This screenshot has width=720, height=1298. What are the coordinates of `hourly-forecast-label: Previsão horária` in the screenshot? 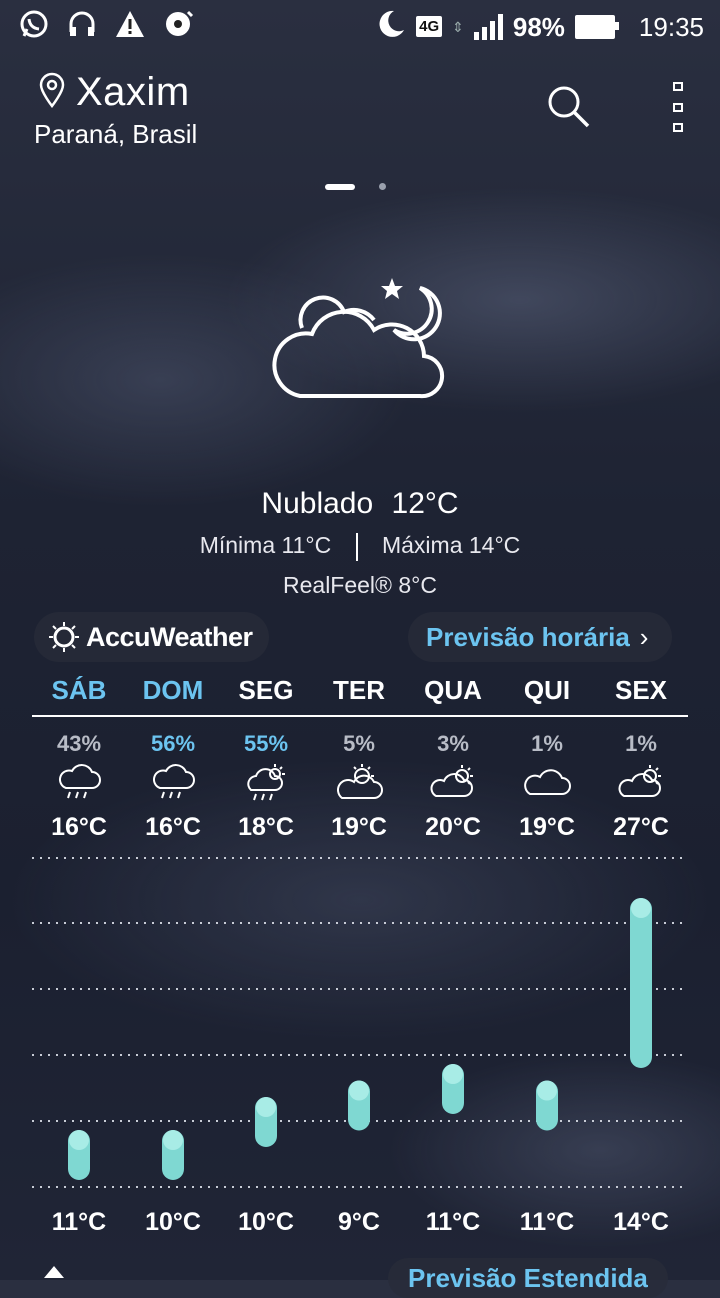 It's located at (528, 636).